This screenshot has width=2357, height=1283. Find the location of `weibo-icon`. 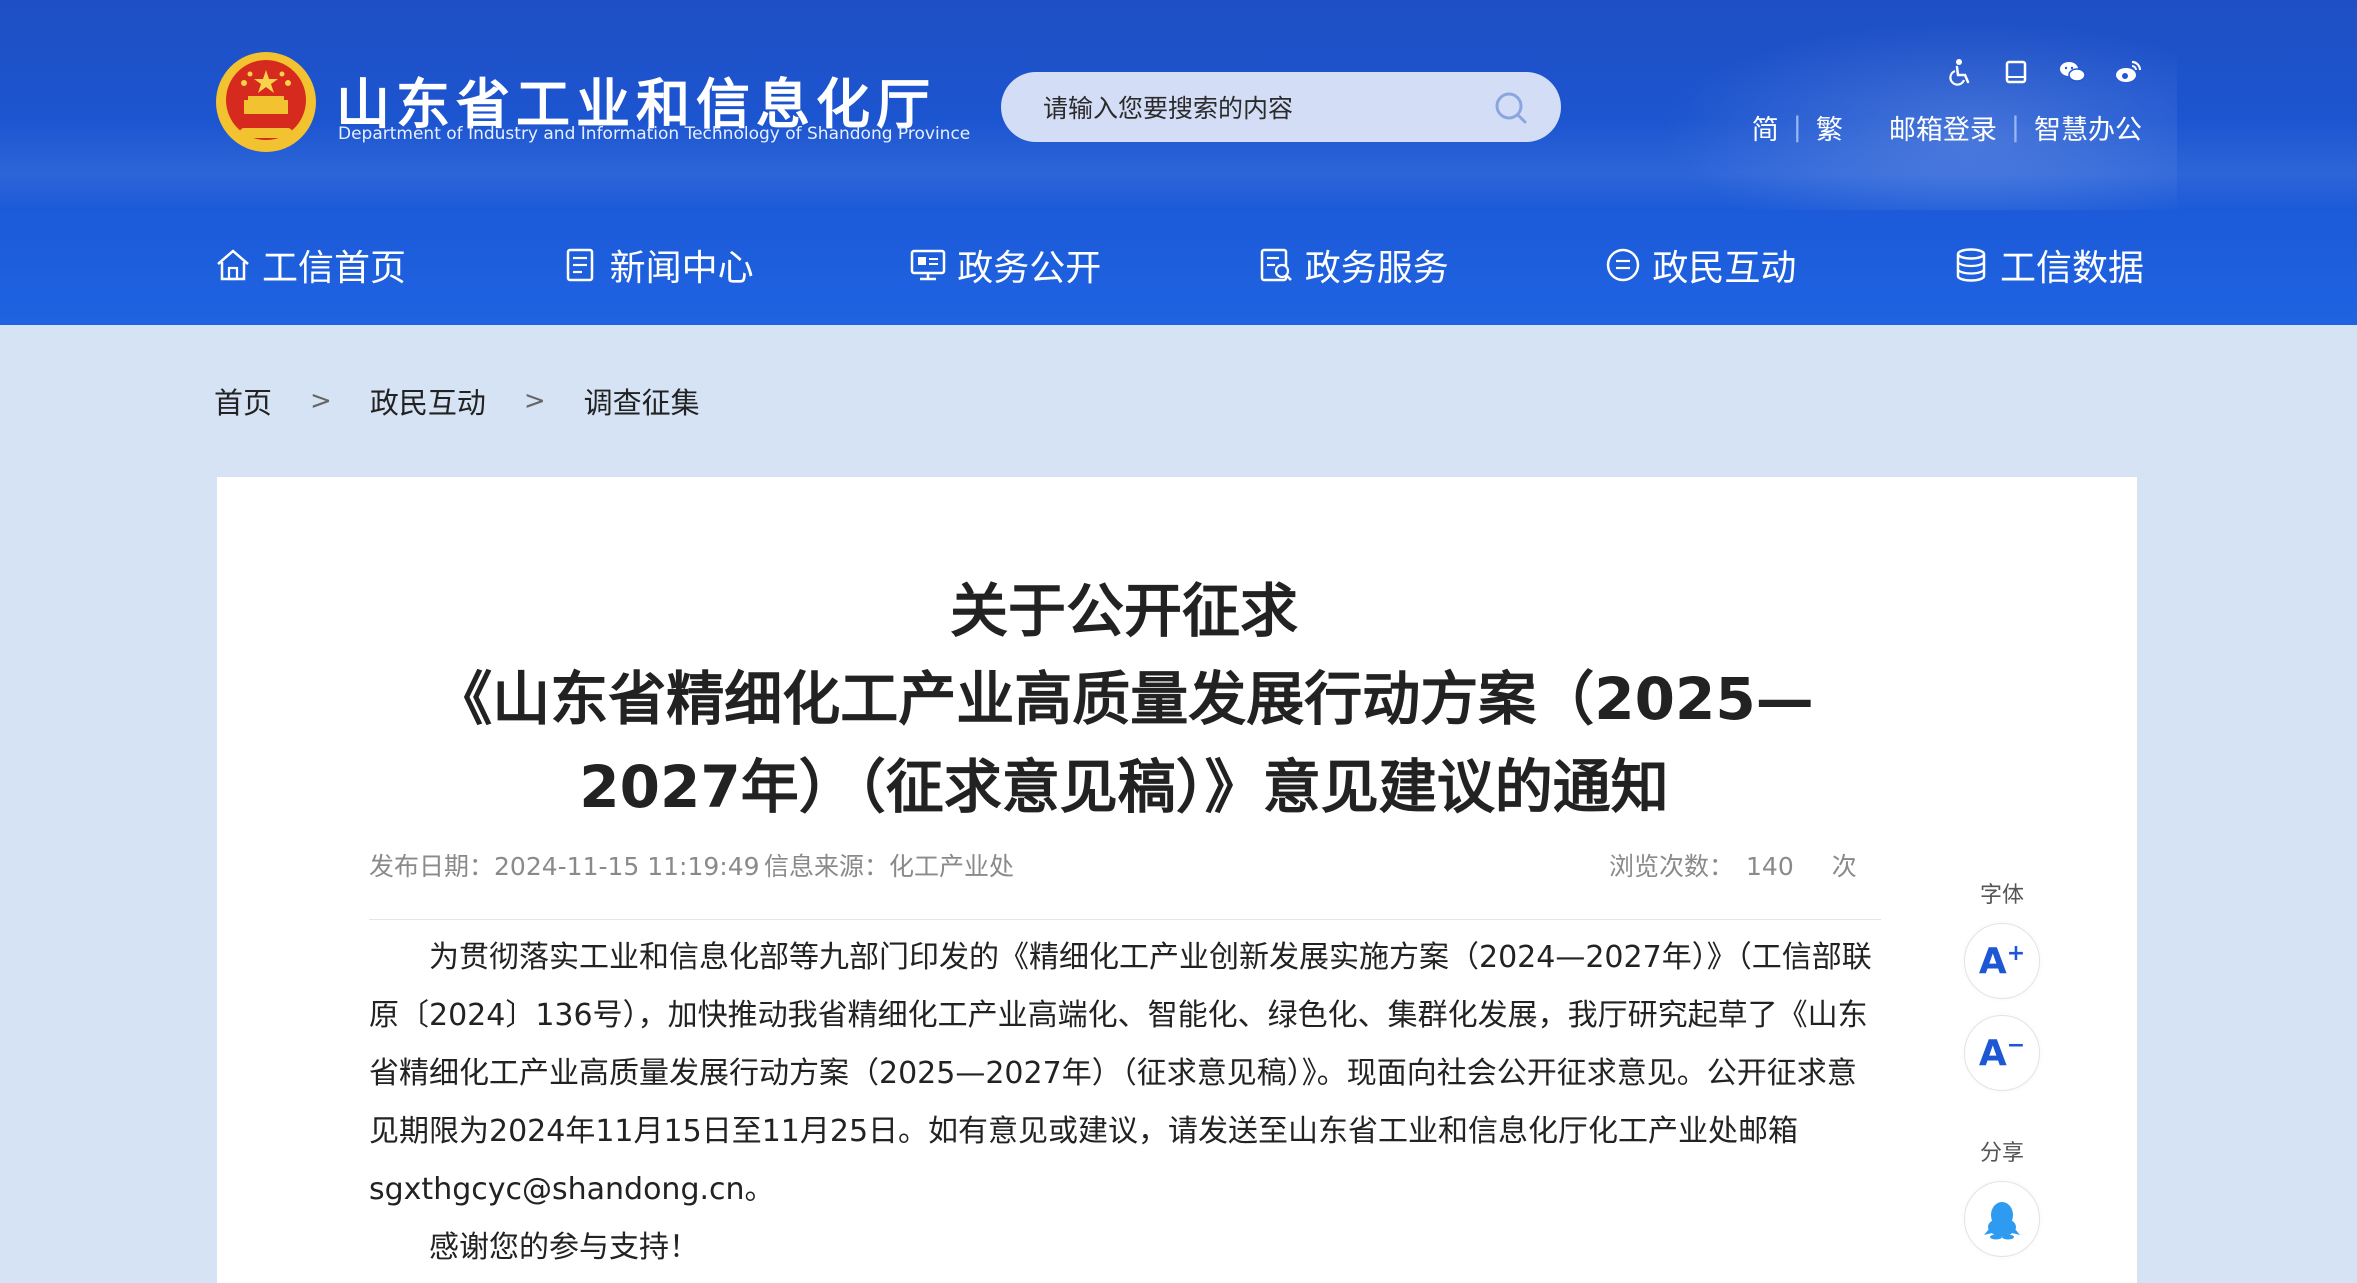

weibo-icon is located at coordinates (2128, 72).